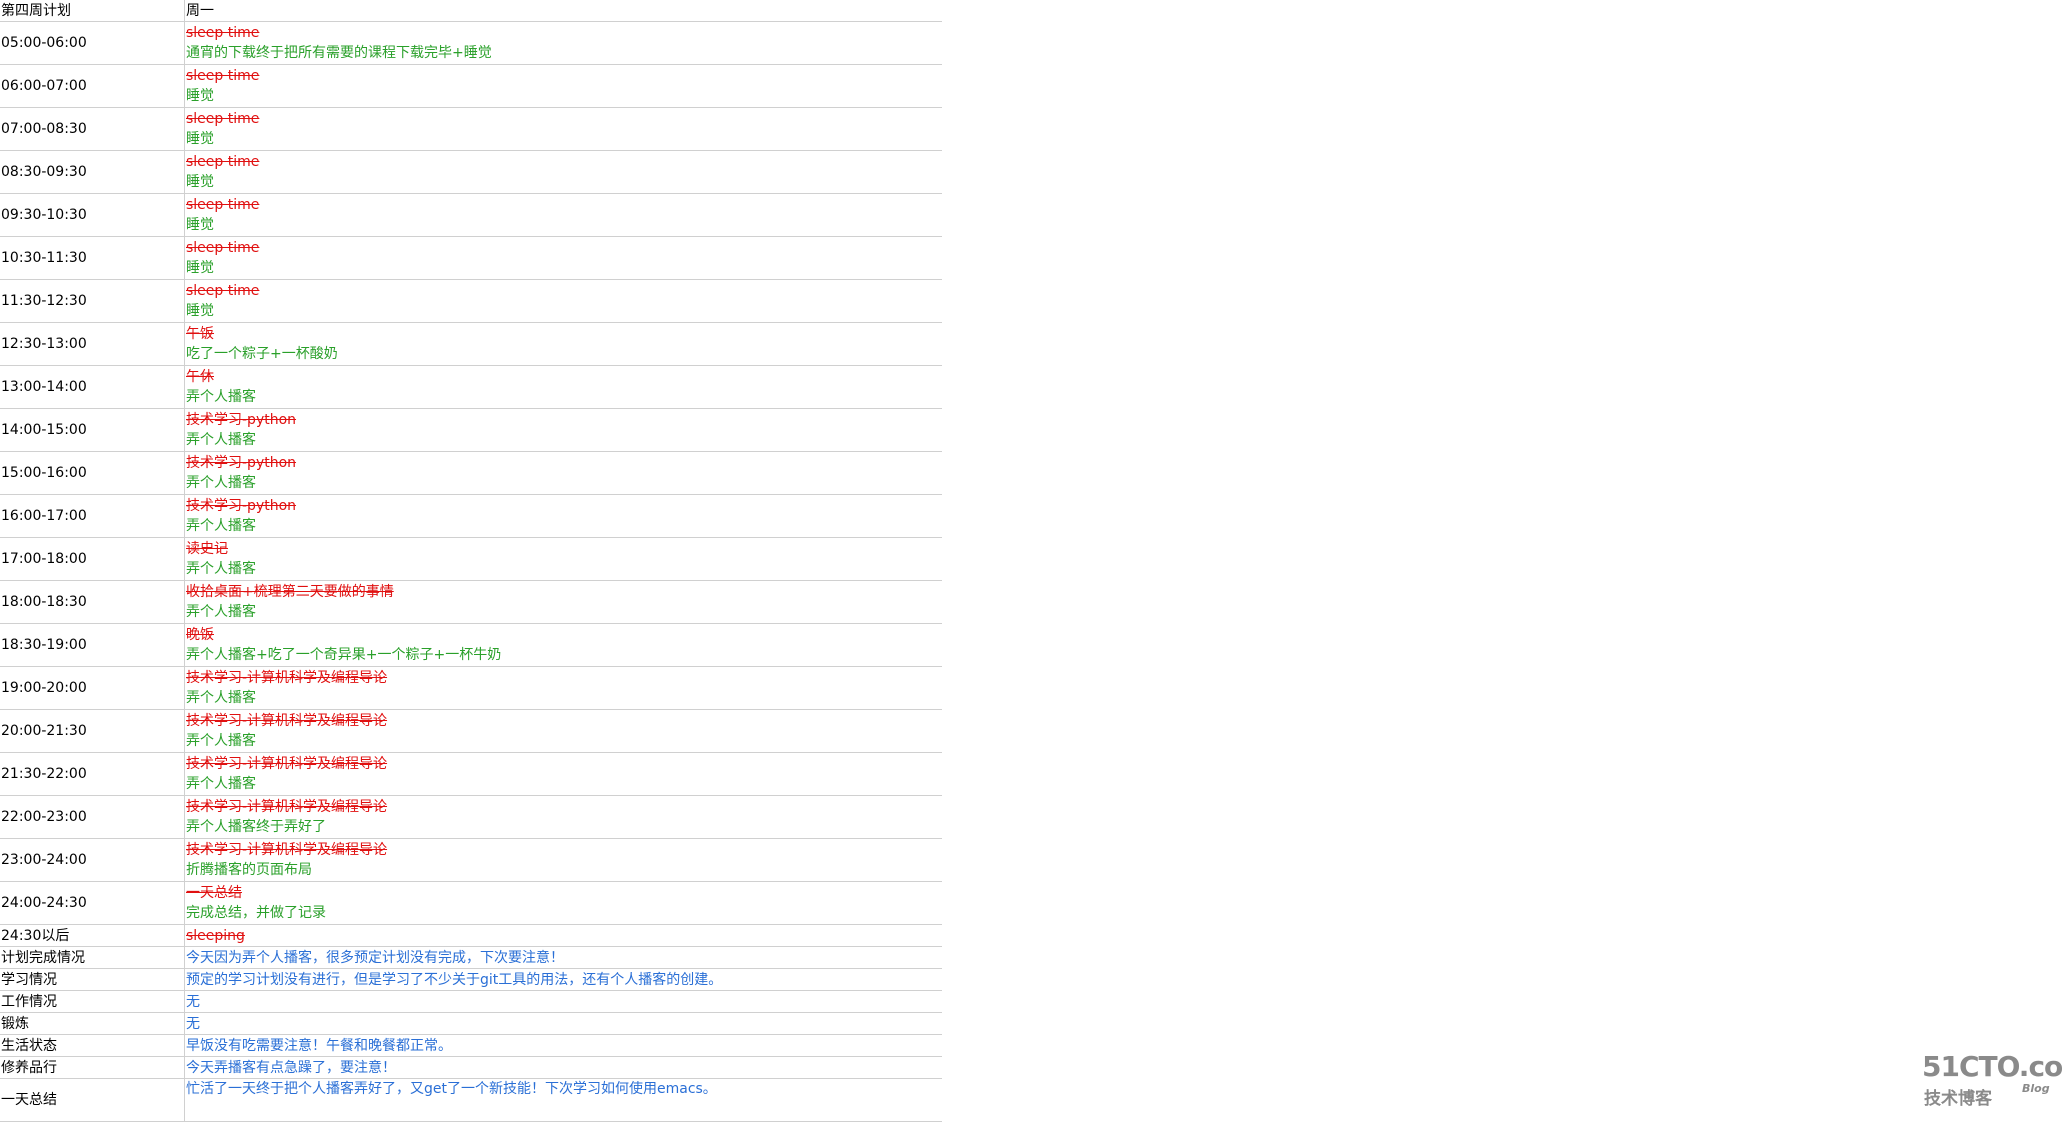  Describe the element at coordinates (1993, 1066) in the screenshot. I see `watermark-brand: 51CTO.com` at that location.